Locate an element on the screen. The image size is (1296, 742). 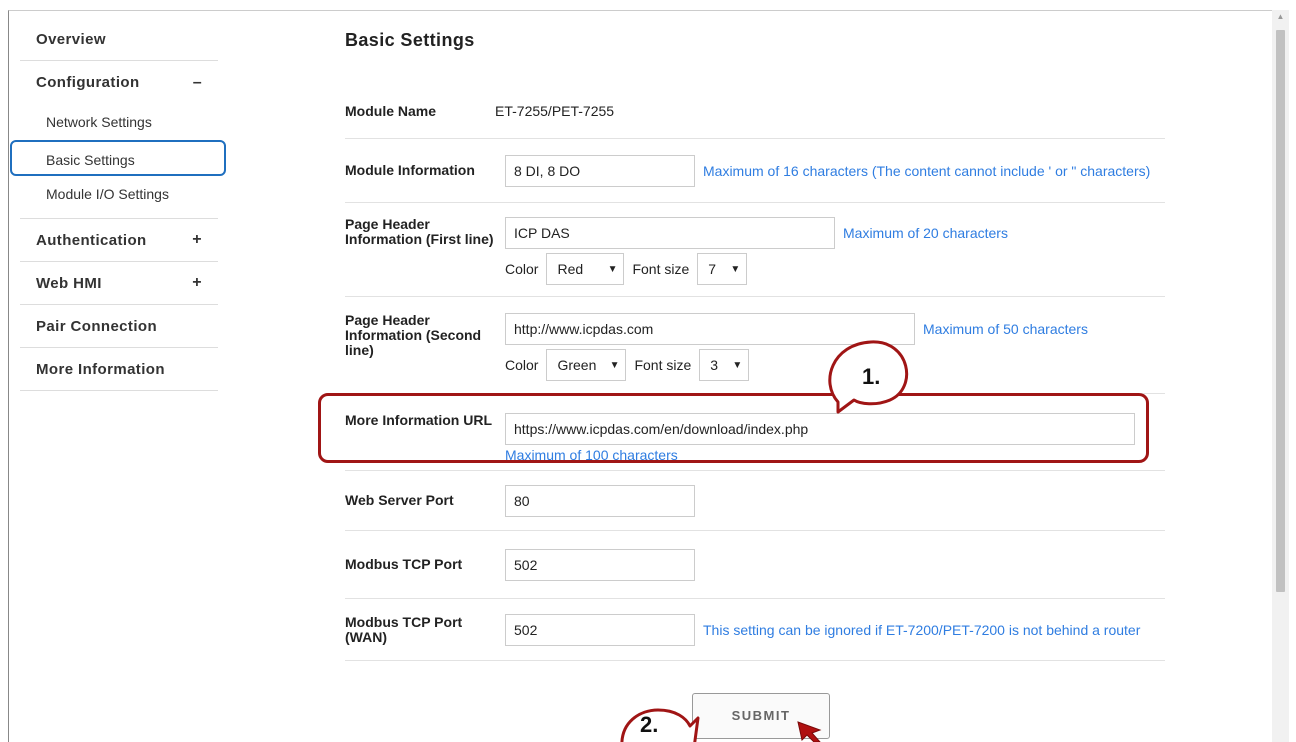
form-row-web-server-port: Web Server Port 80 is located at coordinates (755, 501).